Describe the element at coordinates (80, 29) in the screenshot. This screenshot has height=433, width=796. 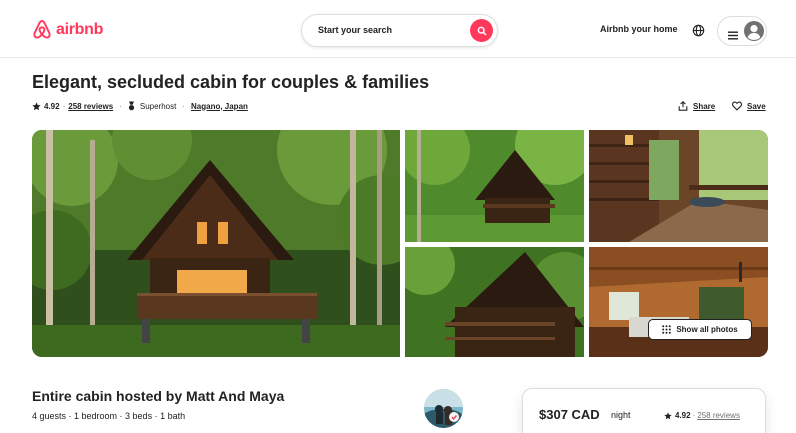
I see `logo-text: airbnb` at that location.